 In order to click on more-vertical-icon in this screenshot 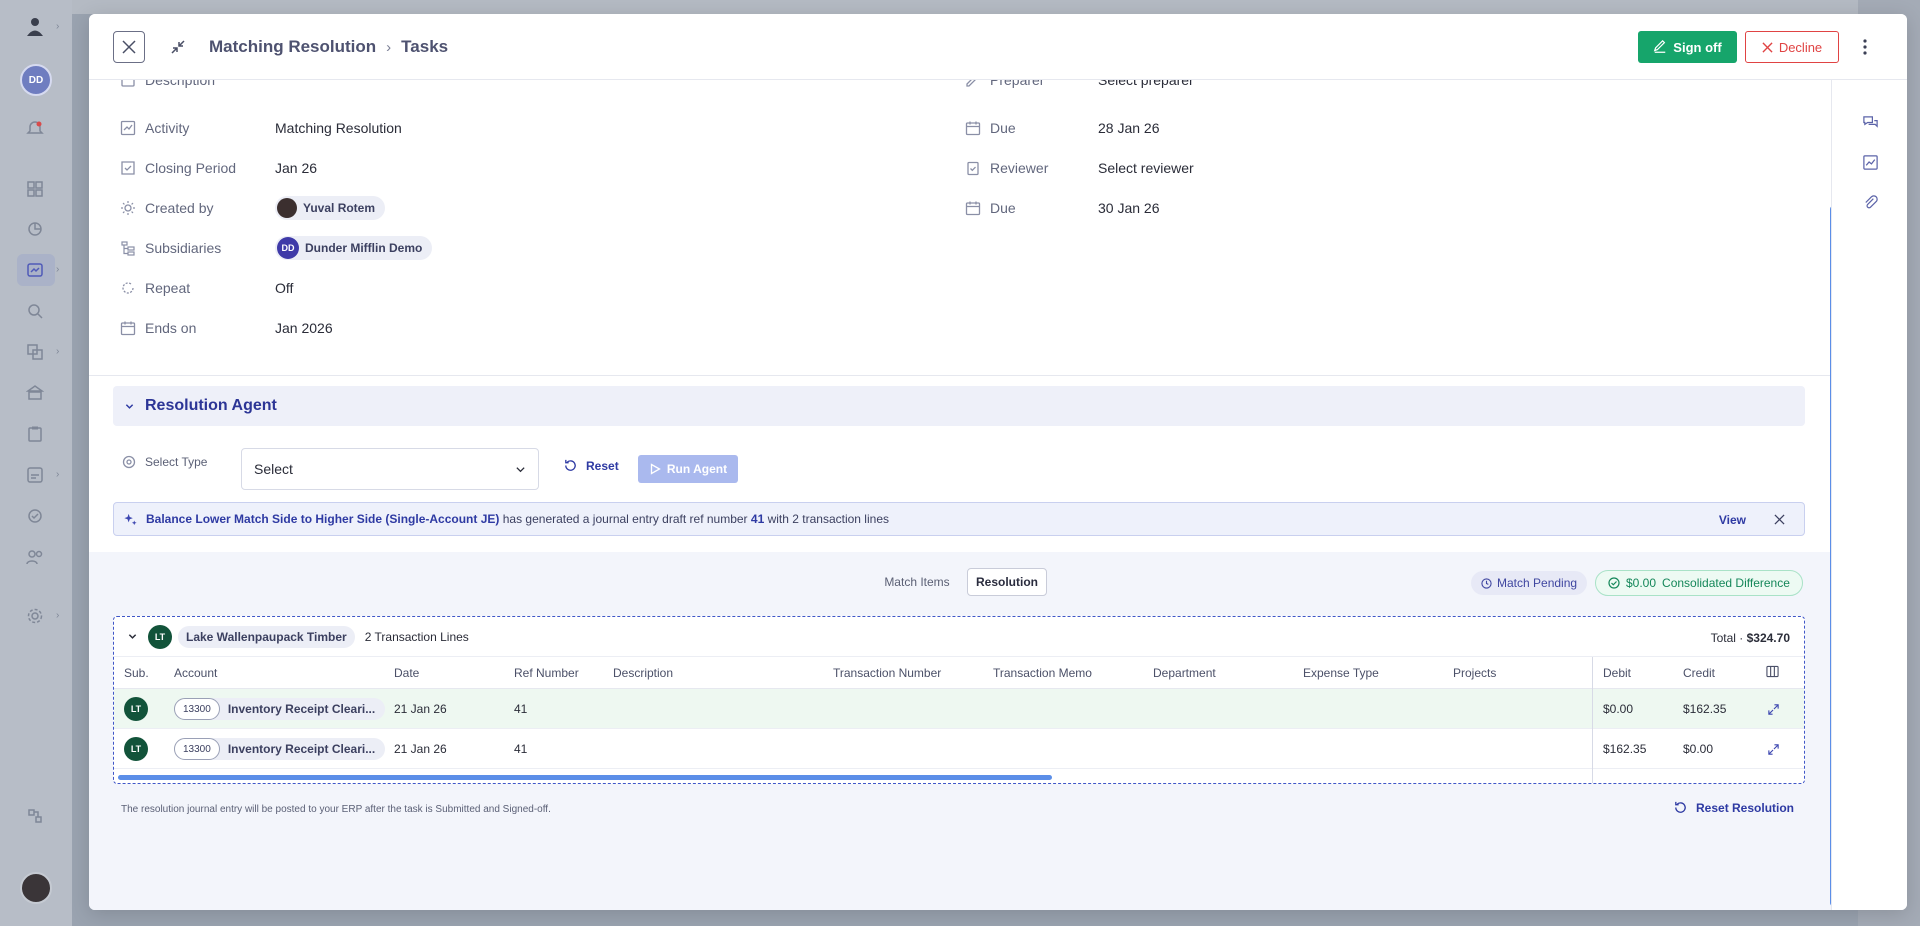, I will do `click(1865, 47)`.